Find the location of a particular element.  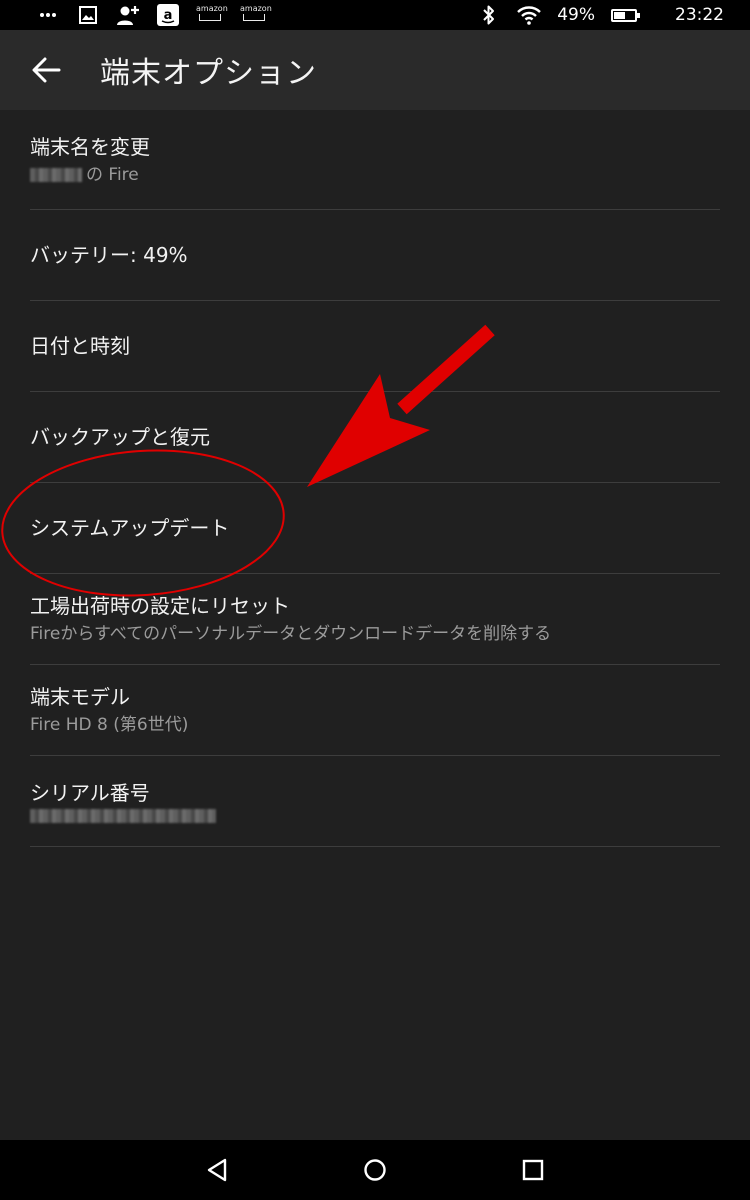

list-item-subtitle is located at coordinates (375, 816).